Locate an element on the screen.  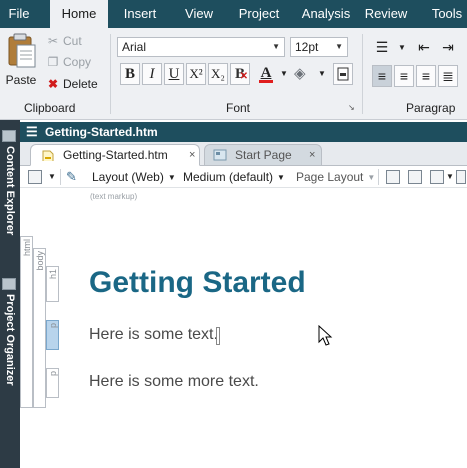
superscript-button: X² is located at coordinates (196, 74).